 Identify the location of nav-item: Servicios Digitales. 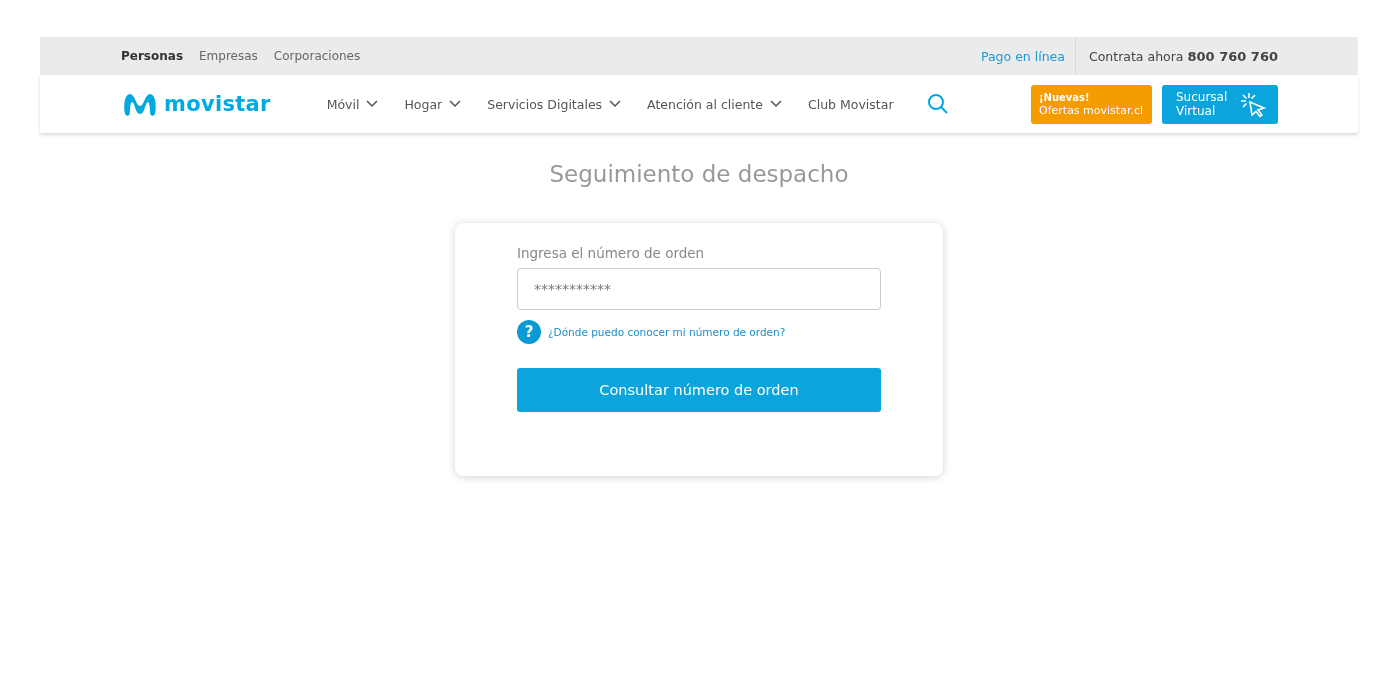
(554, 104).